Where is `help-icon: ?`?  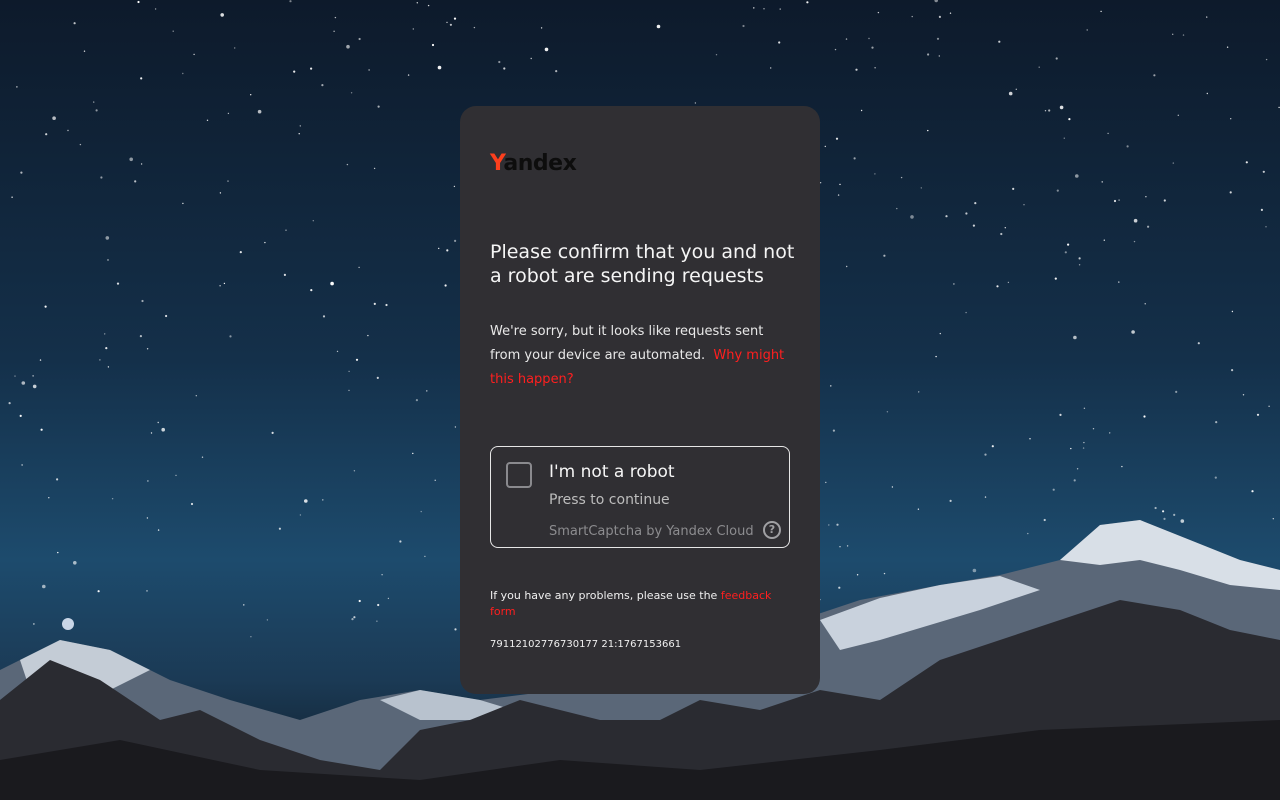
help-icon: ? is located at coordinates (772, 530).